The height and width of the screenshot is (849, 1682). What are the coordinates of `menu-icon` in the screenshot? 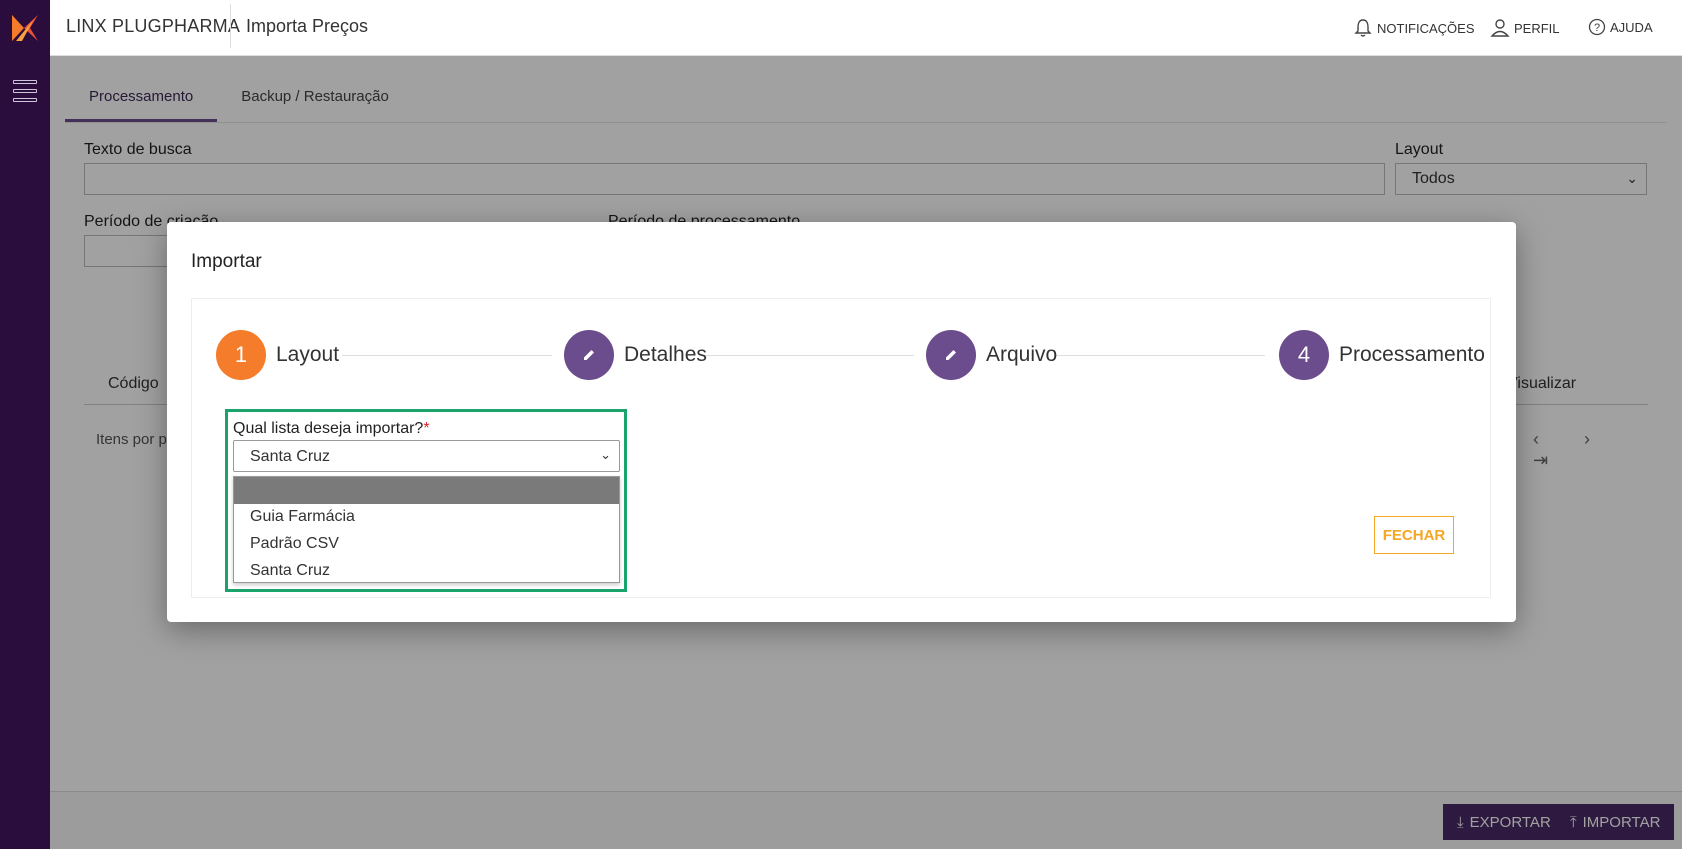 It's located at (25, 91).